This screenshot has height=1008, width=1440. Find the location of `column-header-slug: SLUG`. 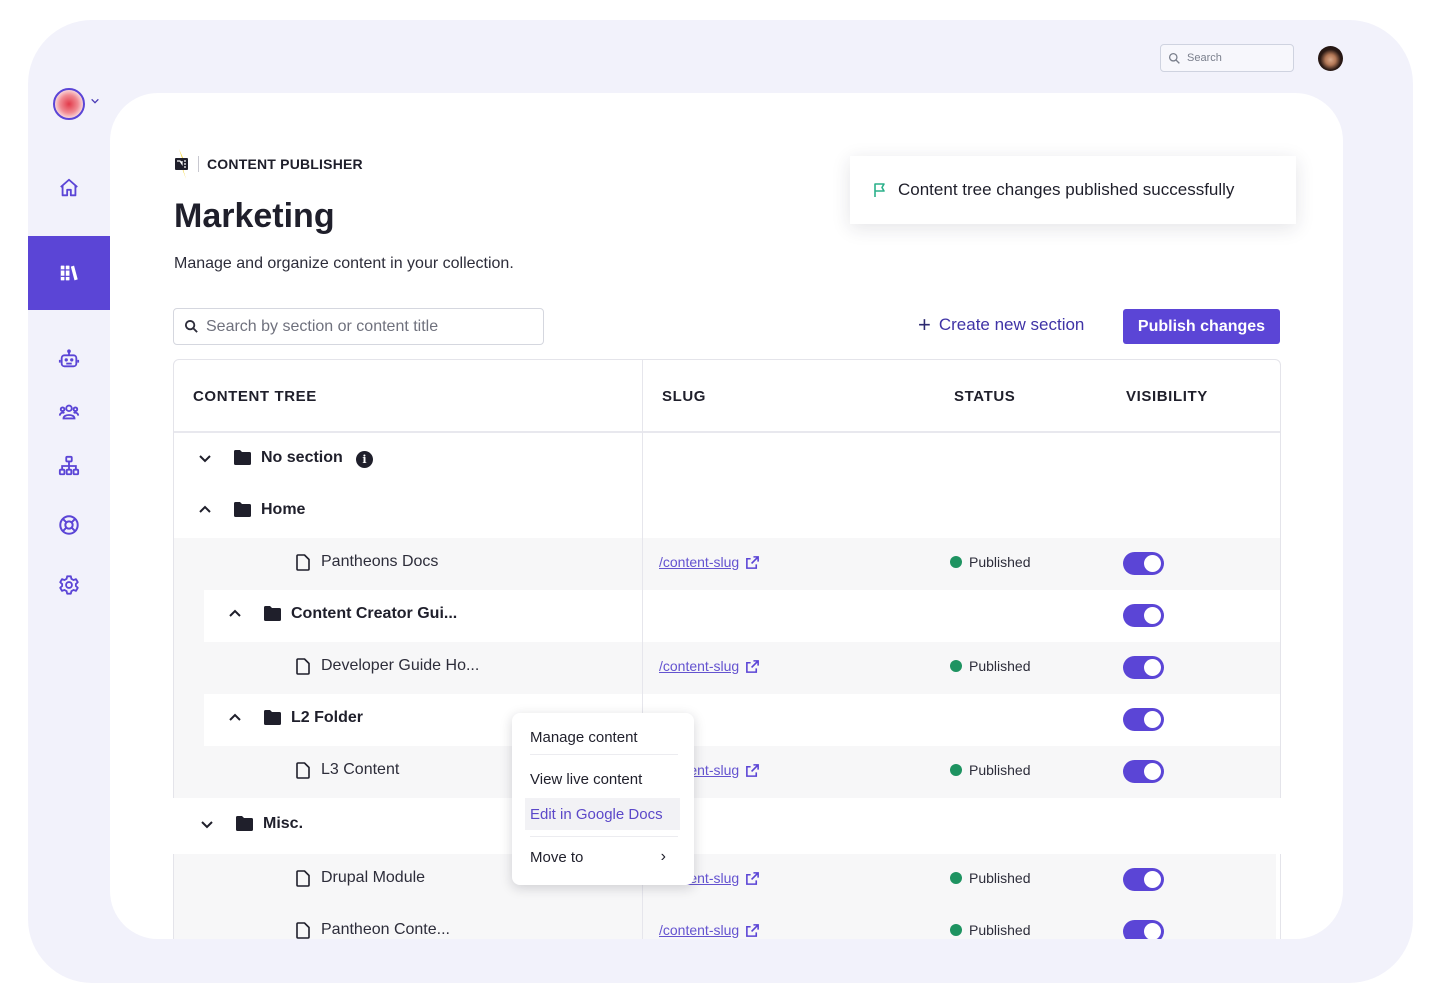

column-header-slug: SLUG is located at coordinates (684, 396).